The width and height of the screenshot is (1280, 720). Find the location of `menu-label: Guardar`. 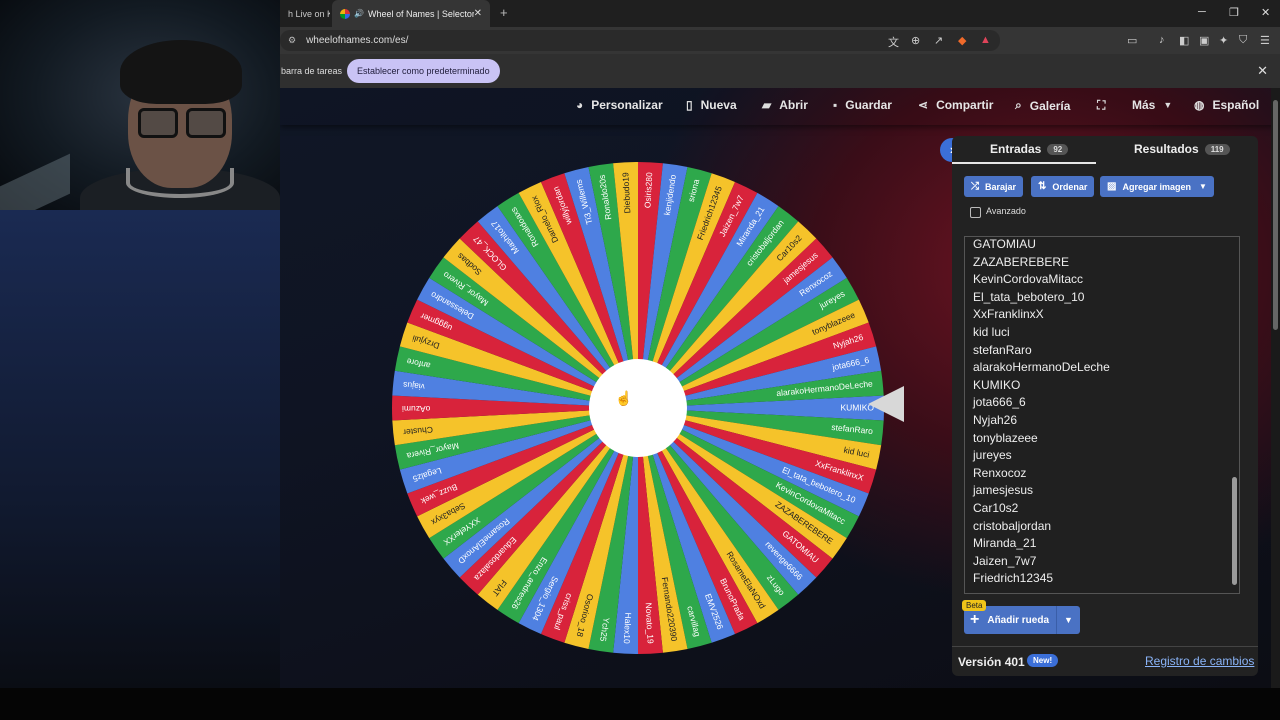

menu-label: Guardar is located at coordinates (868, 105).